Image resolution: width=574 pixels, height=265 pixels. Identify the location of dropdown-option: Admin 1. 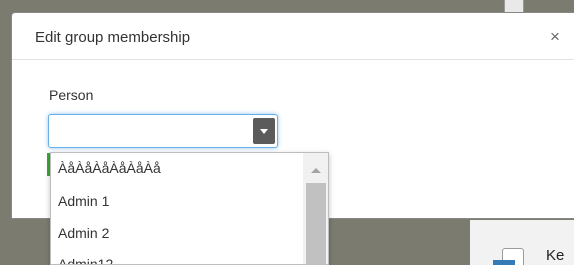
(83, 201).